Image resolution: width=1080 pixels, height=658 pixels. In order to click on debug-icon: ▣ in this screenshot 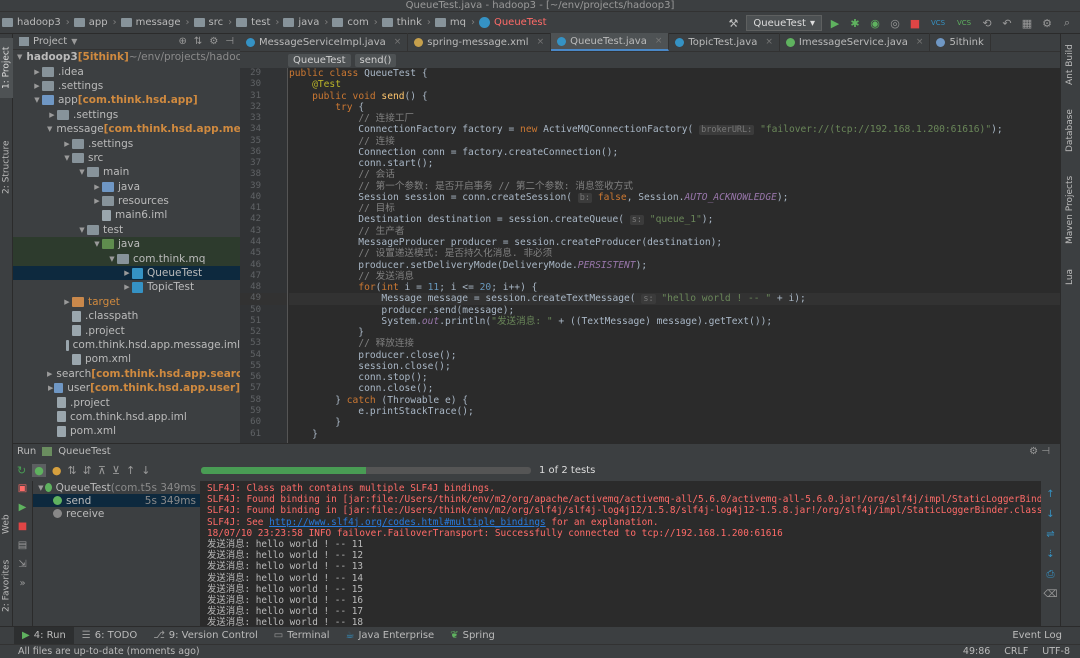, I will do `click(22, 488)`.